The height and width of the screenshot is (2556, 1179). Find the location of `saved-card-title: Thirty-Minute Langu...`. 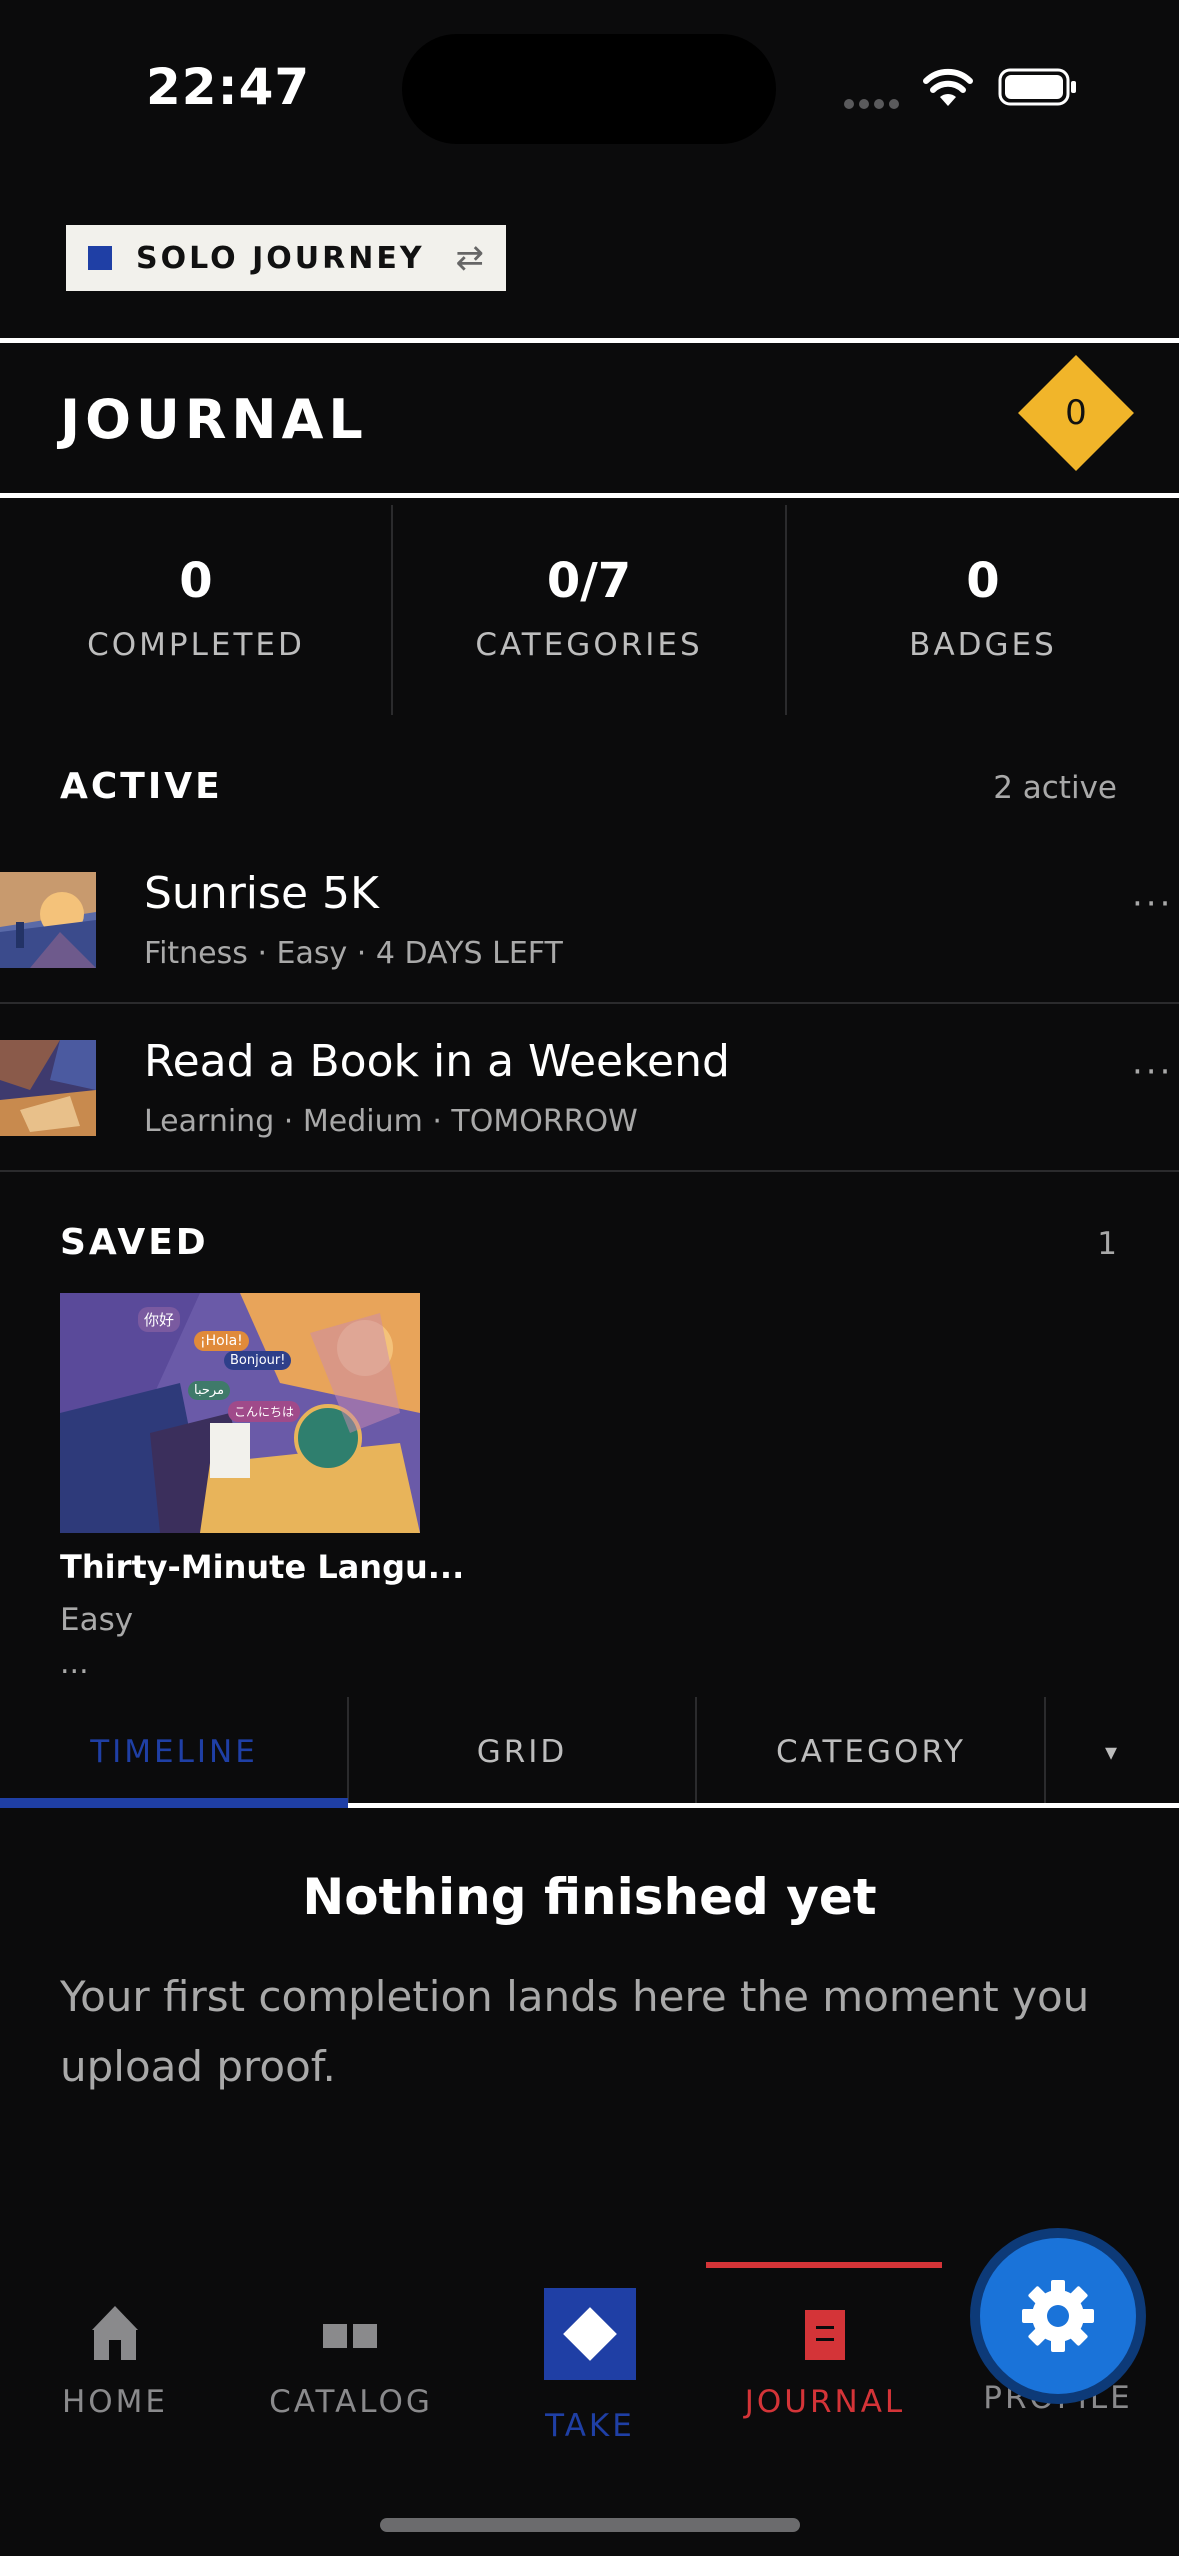

saved-card-title: Thirty-Minute Langu... is located at coordinates (262, 1567).